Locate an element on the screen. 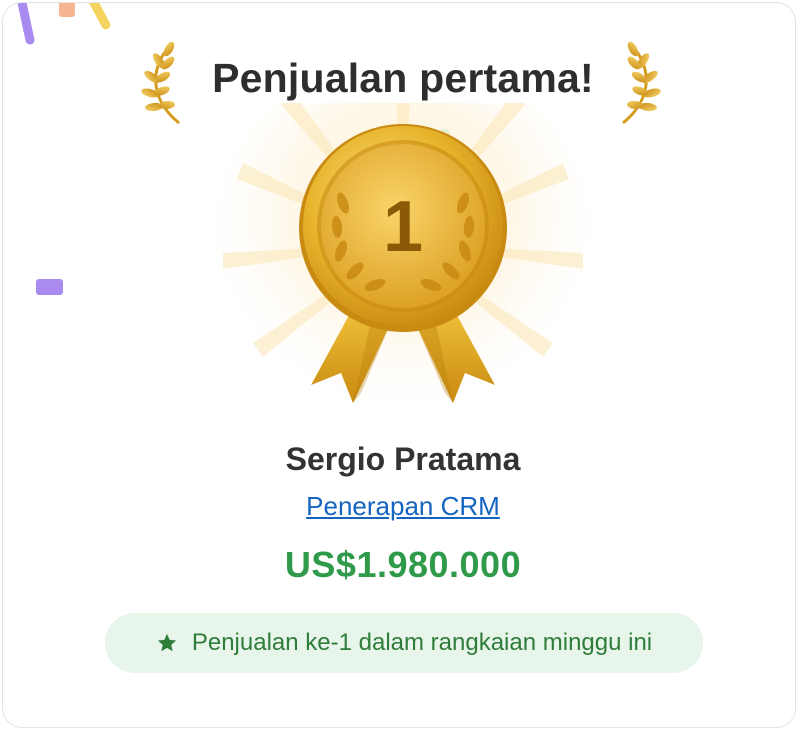 The image size is (800, 732). medal-rank: 1 is located at coordinates (403, 227).